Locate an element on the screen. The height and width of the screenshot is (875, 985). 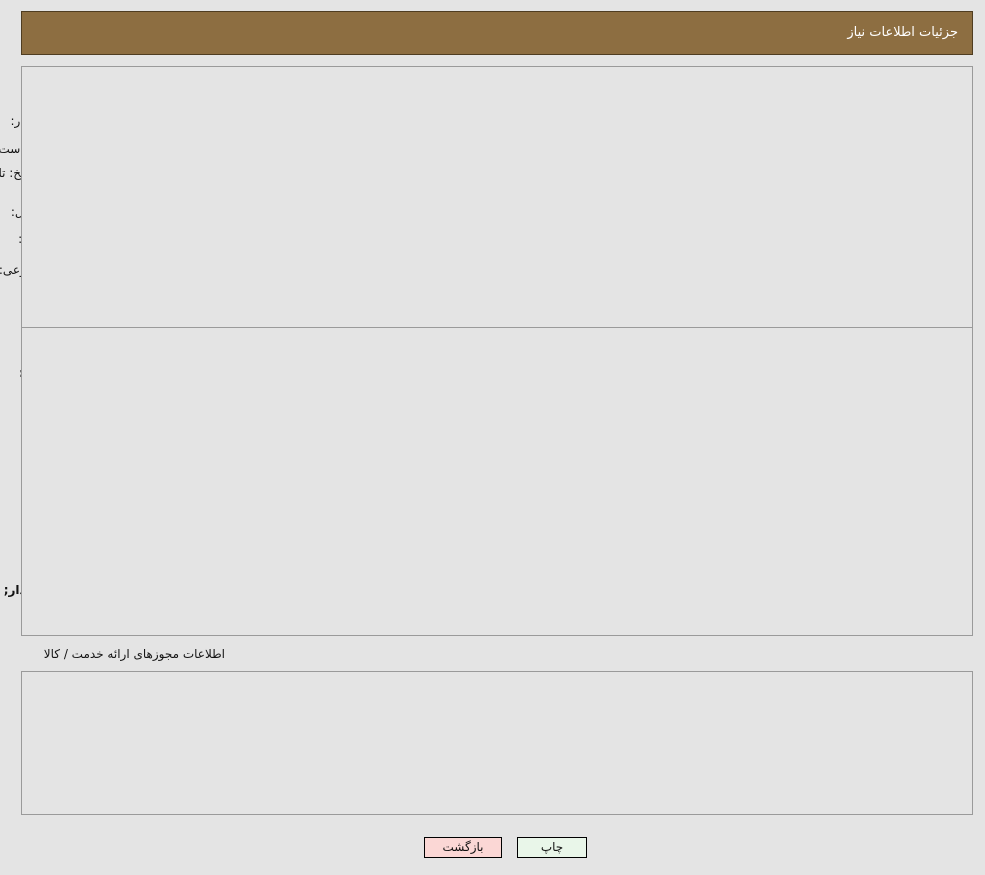
print-button: چاپ is located at coordinates (552, 847).